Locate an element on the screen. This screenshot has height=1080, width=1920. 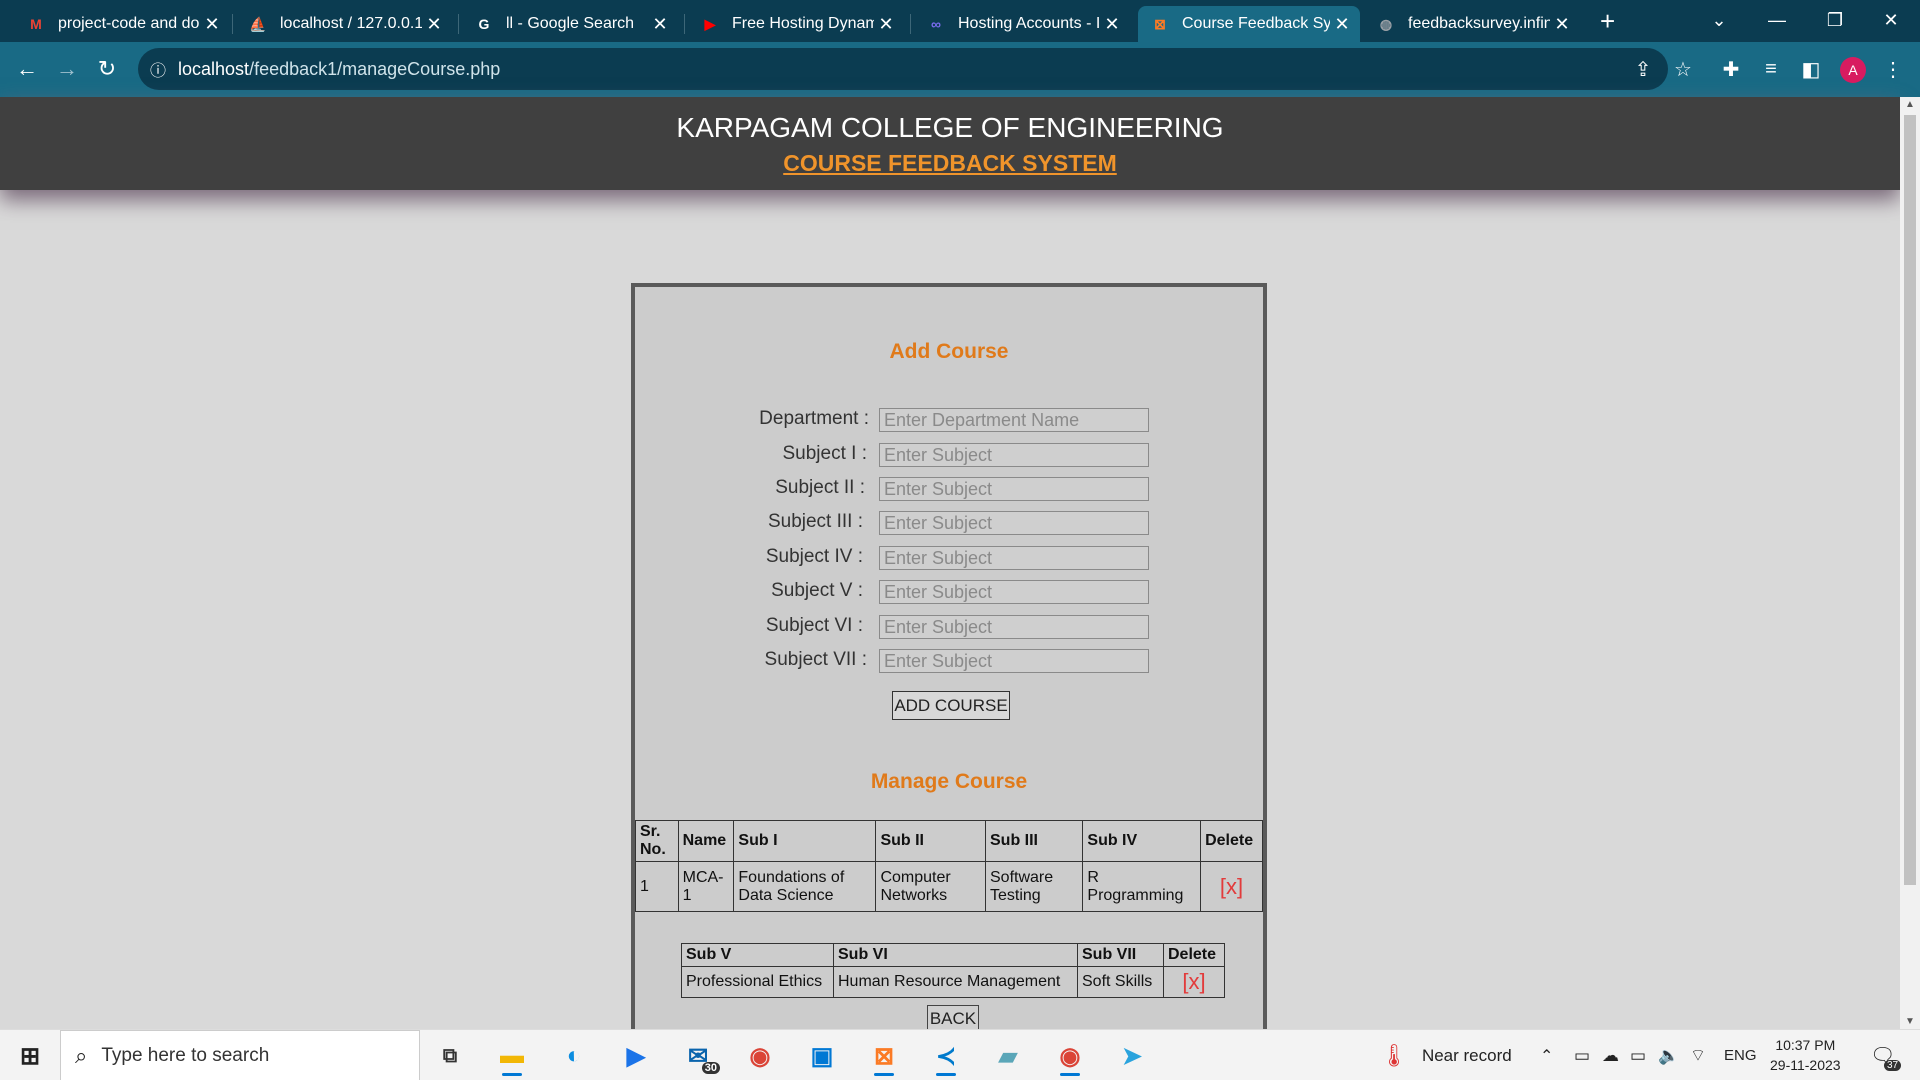
menu-icon: ⋮ is located at coordinates (1893, 69).